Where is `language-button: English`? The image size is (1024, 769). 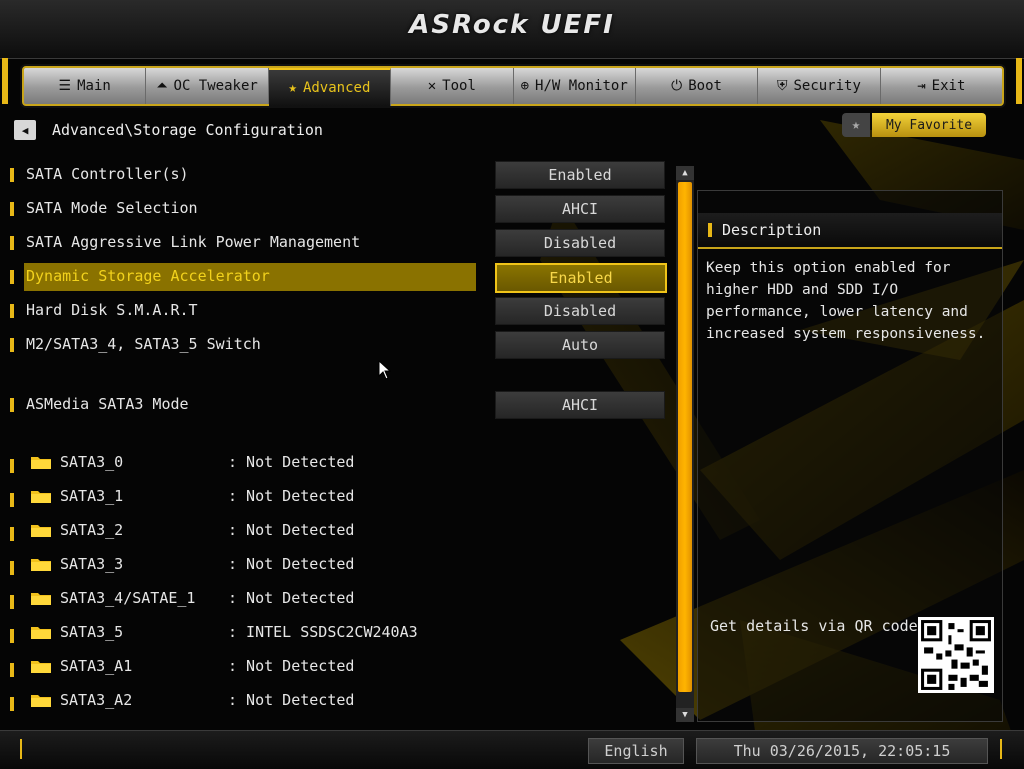
language-button: English is located at coordinates (636, 751).